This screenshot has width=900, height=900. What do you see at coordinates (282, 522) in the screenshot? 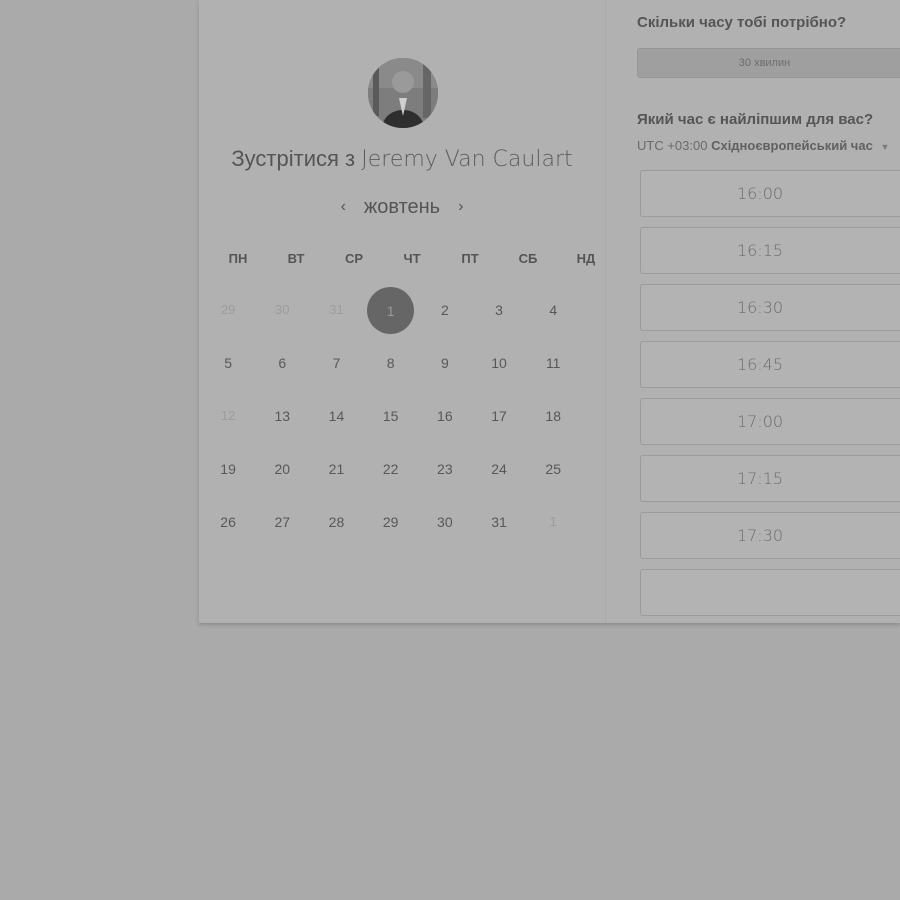
I see `calendar-day-number: 27` at bounding box center [282, 522].